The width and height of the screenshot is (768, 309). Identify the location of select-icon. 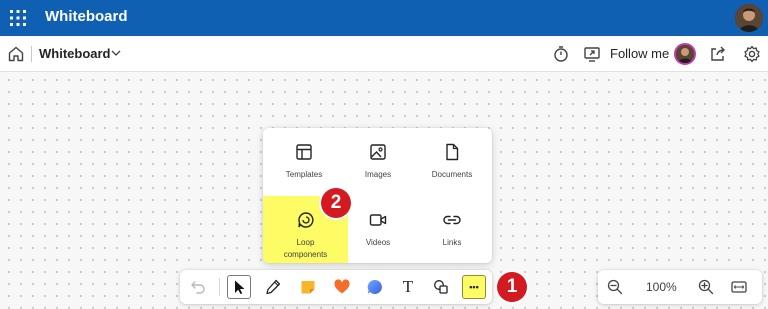
(240, 287).